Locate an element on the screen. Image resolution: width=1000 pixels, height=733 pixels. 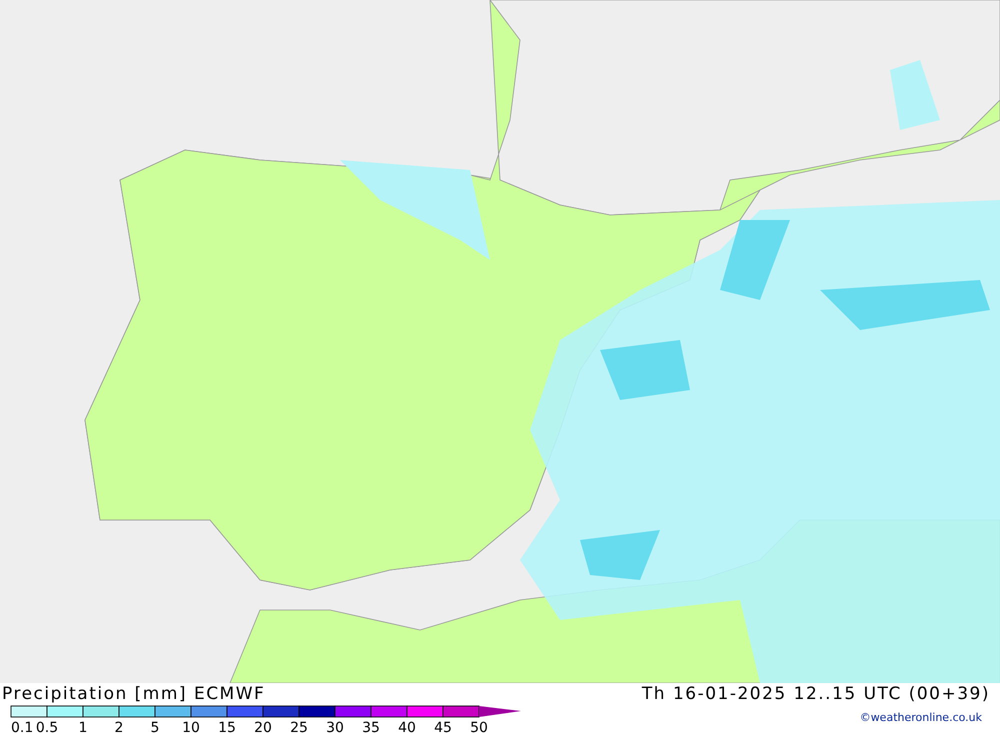
legend-label: 40 is located at coordinates (407, 726).